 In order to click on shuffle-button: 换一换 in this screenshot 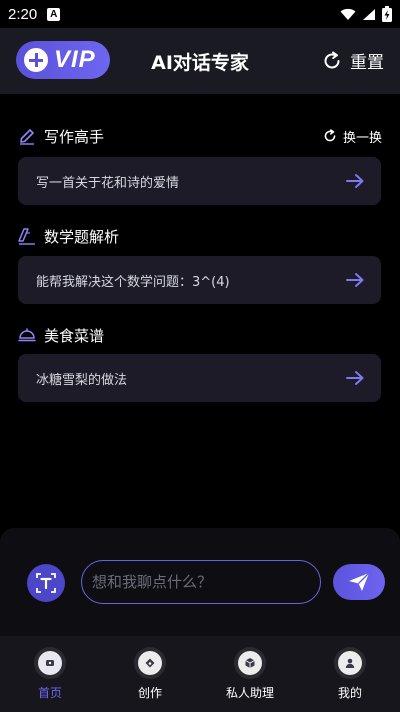, I will do `click(352, 136)`.